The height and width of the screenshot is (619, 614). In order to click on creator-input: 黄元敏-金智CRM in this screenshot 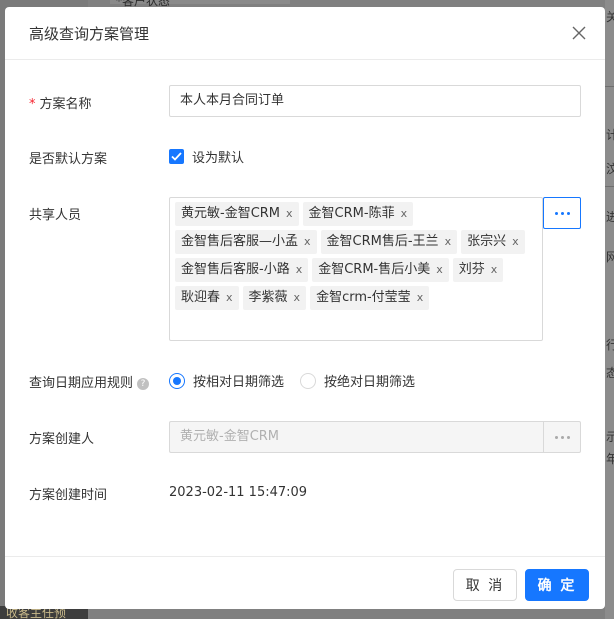, I will do `click(356, 437)`.